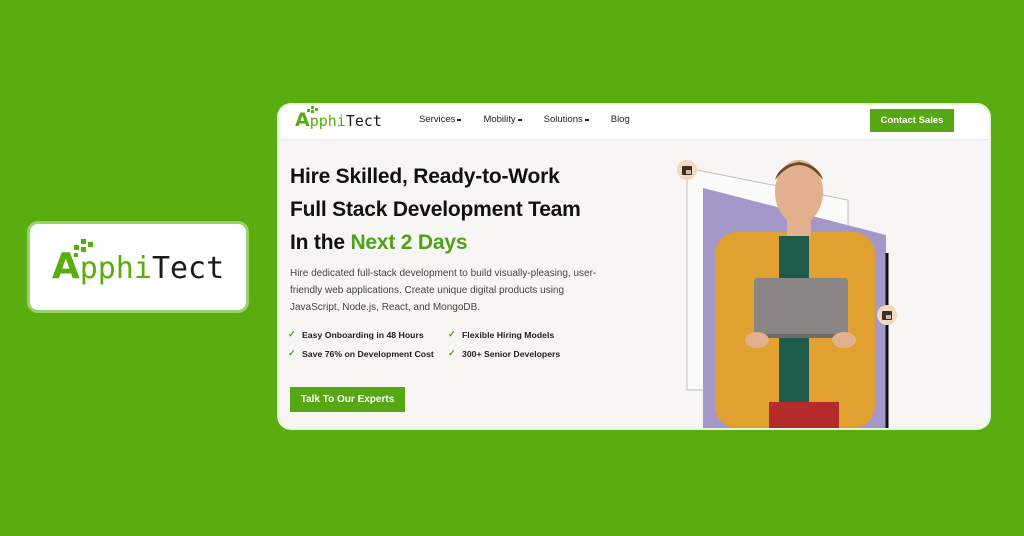  I want to click on hero-title-line-3-prefix: In the, so click(320, 242).